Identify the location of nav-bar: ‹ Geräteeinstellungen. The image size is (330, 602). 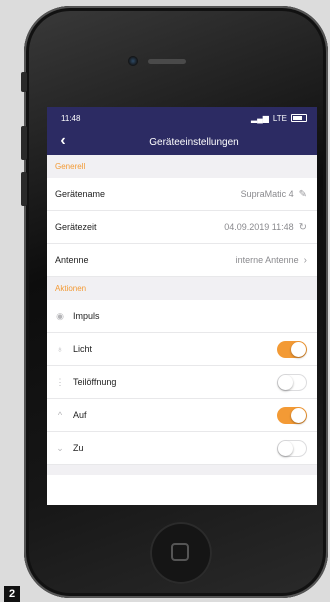
(182, 142).